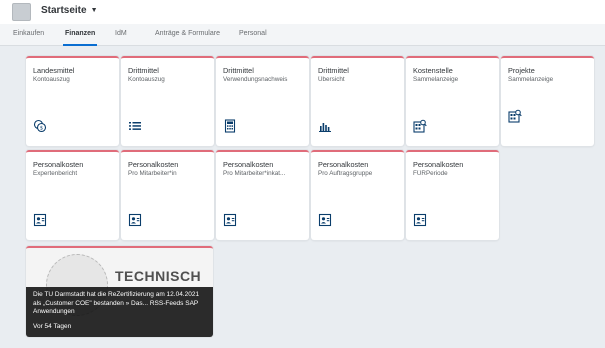  Describe the element at coordinates (187, 33) in the screenshot. I see `tab-antraege-formulare: Anträge & Formulare` at that location.